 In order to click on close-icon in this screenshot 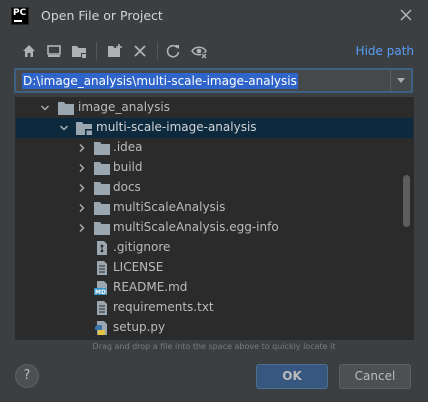, I will do `click(406, 15)`.